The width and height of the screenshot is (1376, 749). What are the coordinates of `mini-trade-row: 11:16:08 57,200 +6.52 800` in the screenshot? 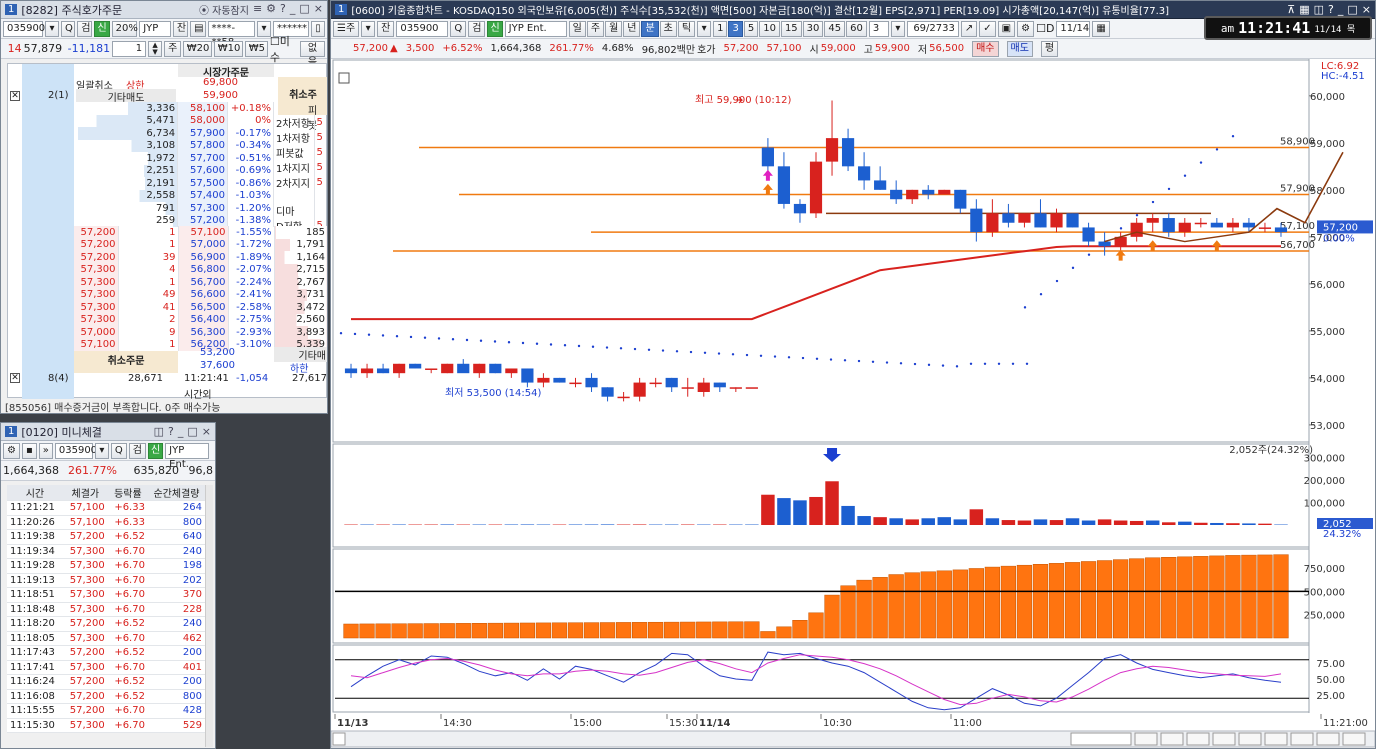 It's located at (106, 696).